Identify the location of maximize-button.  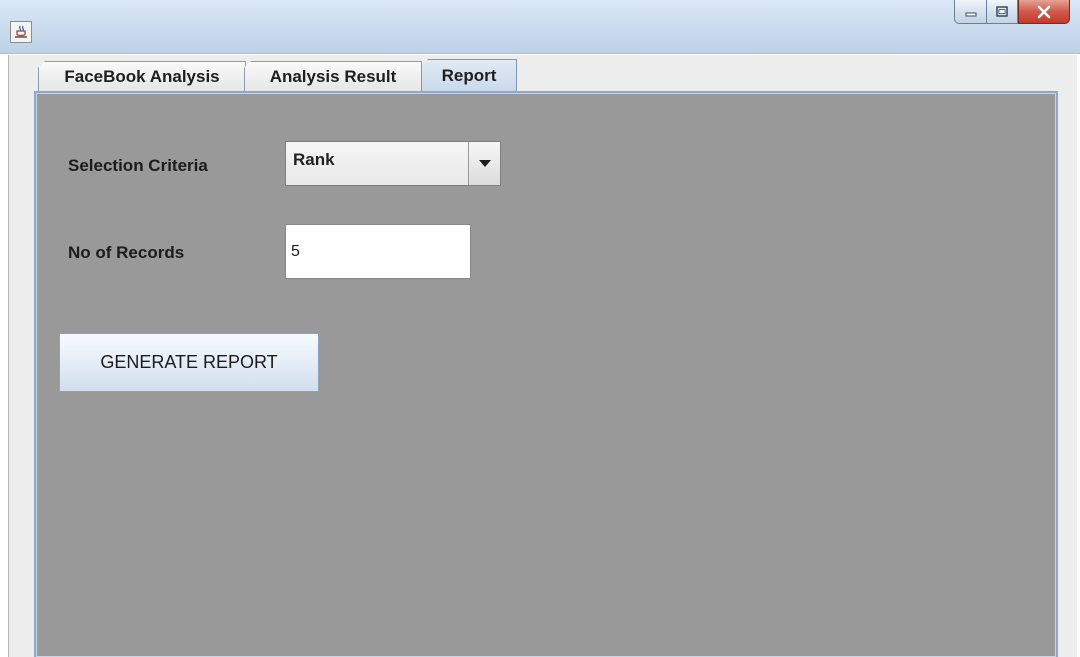
(1002, 12).